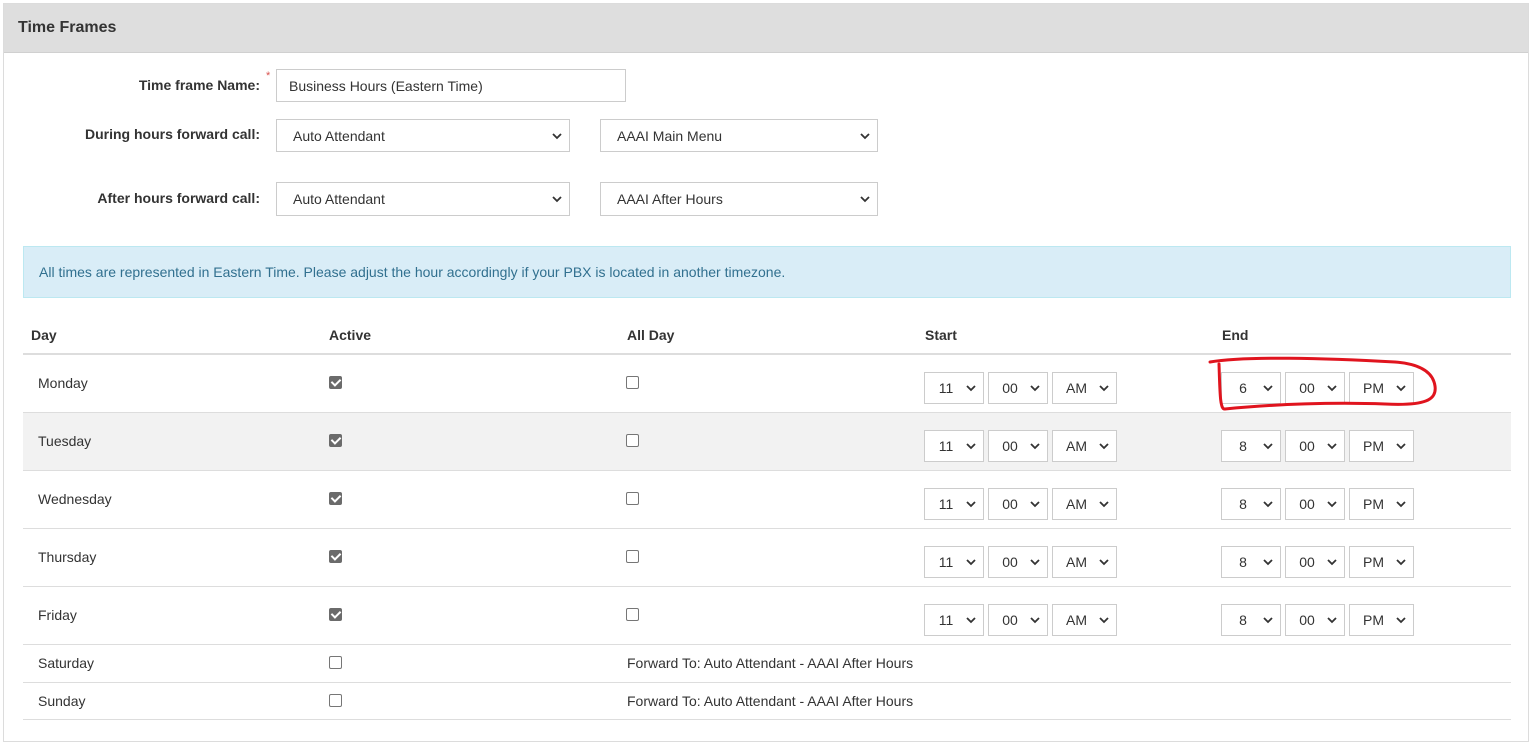 Image resolution: width=1531 pixels, height=743 pixels. What do you see at coordinates (268, 76) in the screenshot?
I see `required-marker: *` at bounding box center [268, 76].